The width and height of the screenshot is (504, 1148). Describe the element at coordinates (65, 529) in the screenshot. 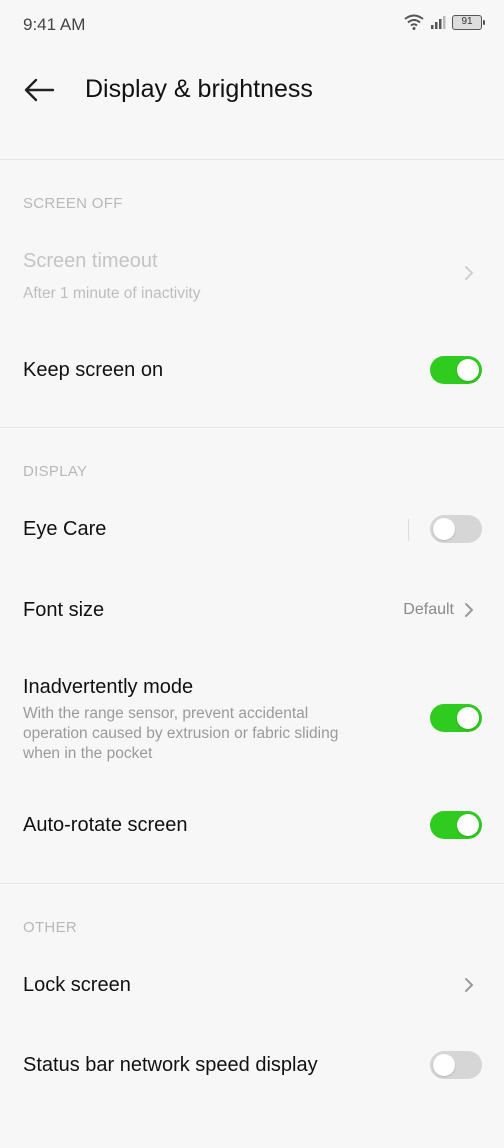

I see `eye-care-label: Eye Care` at that location.